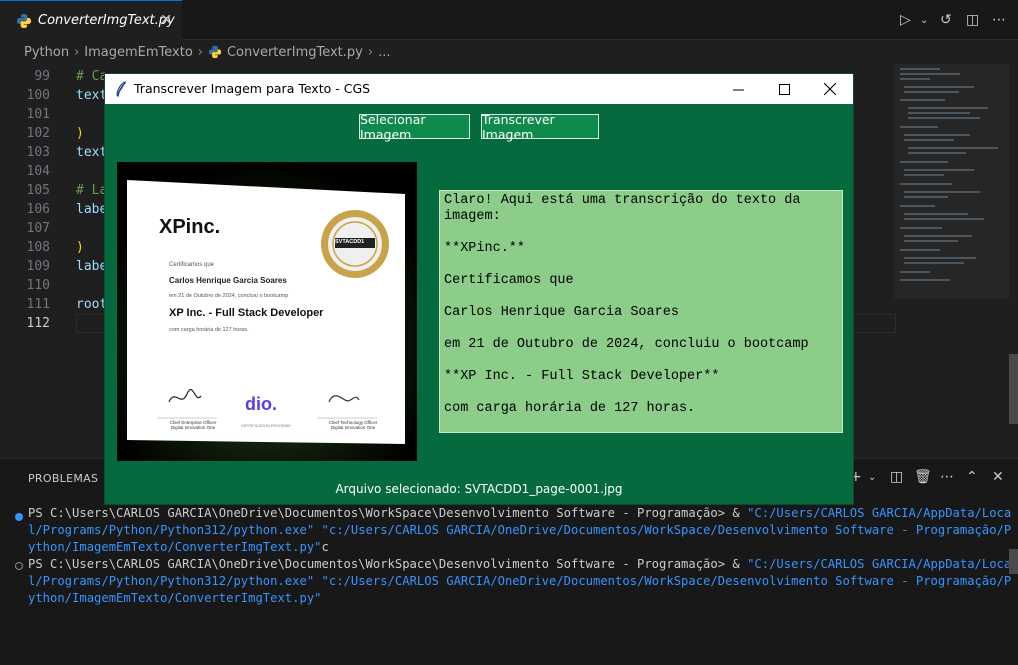 This screenshot has height=665, width=1018. Describe the element at coordinates (192, 265) in the screenshot. I see `certificate-line: Certificamos que` at that location.